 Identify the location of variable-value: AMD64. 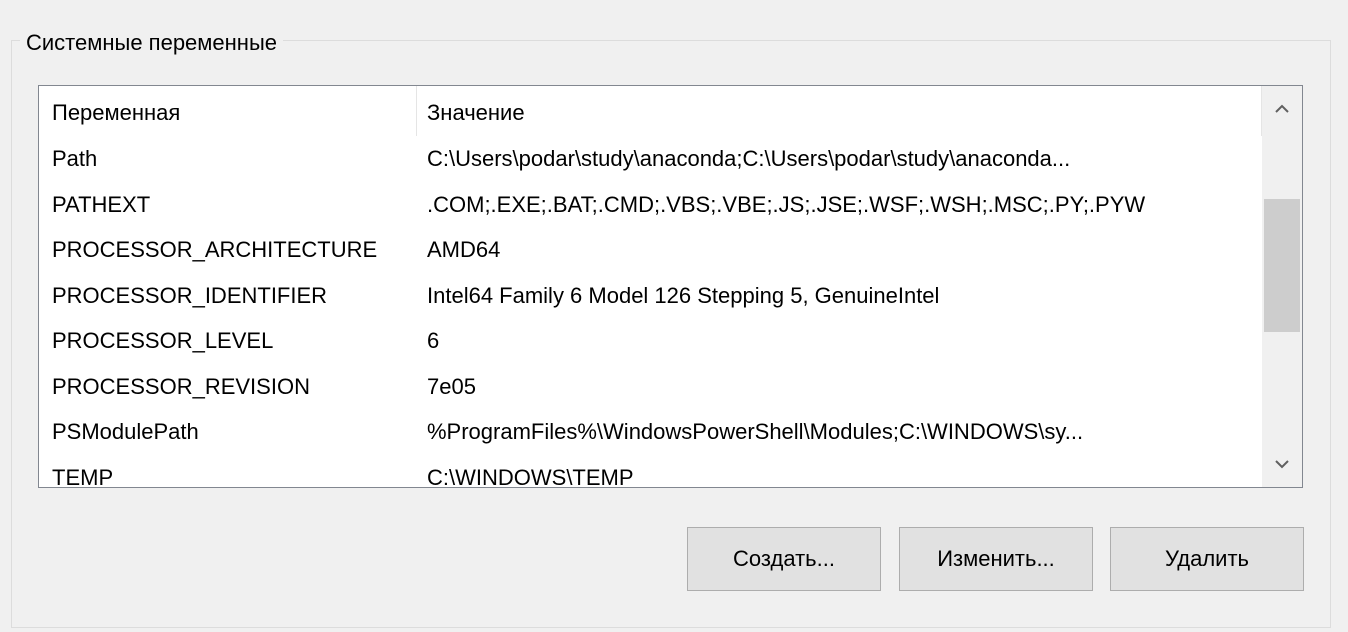
(464, 249).